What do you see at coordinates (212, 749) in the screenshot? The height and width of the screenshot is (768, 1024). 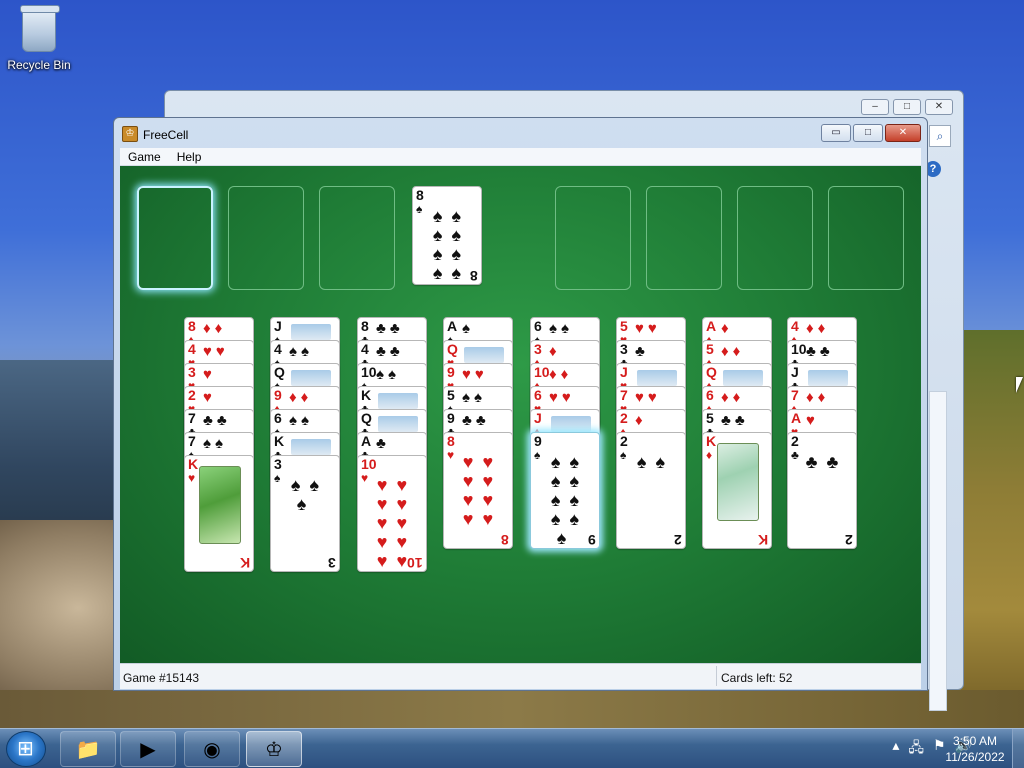 I see `chrome-taskbar-icon: ◉` at bounding box center [212, 749].